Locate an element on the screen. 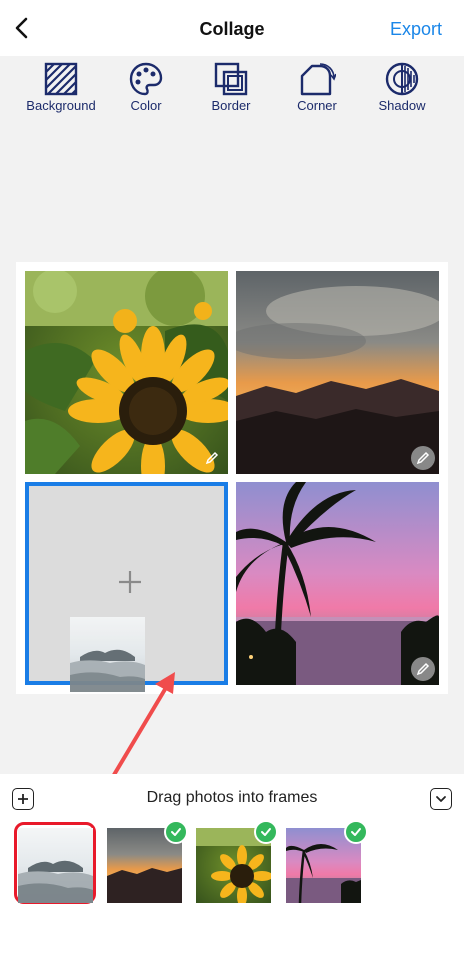 This screenshot has width=464, height=954. mountain-sunset-photo is located at coordinates (337, 372).